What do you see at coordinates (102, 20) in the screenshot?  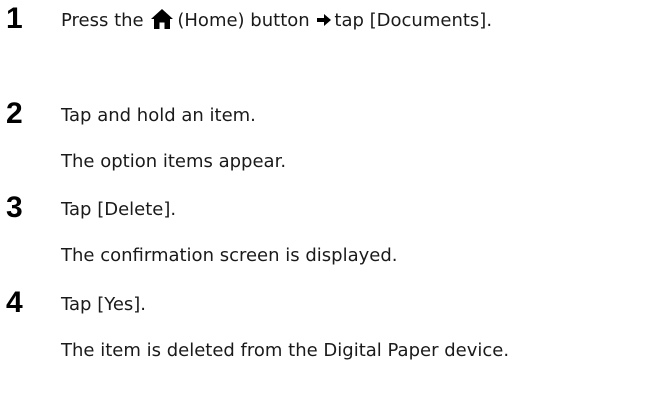 I see `step-text: Press the` at bounding box center [102, 20].